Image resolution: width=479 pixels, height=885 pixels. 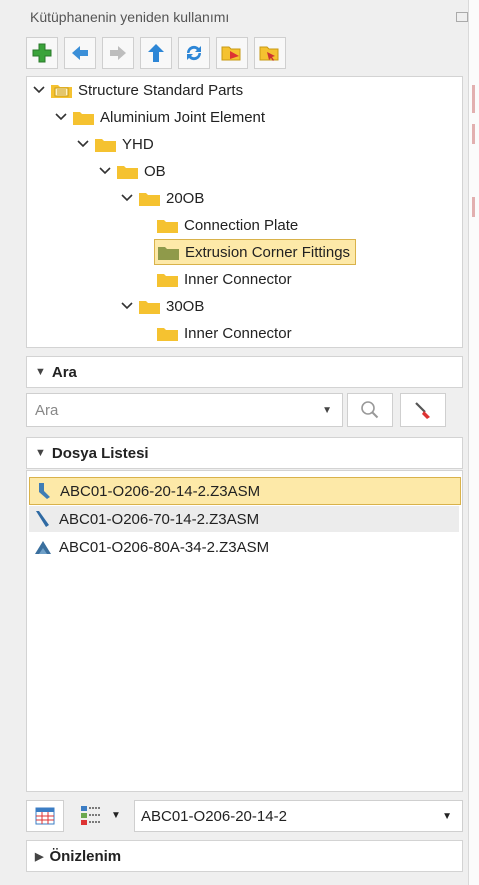 I want to click on table-view-button, so click(x=45, y=816).